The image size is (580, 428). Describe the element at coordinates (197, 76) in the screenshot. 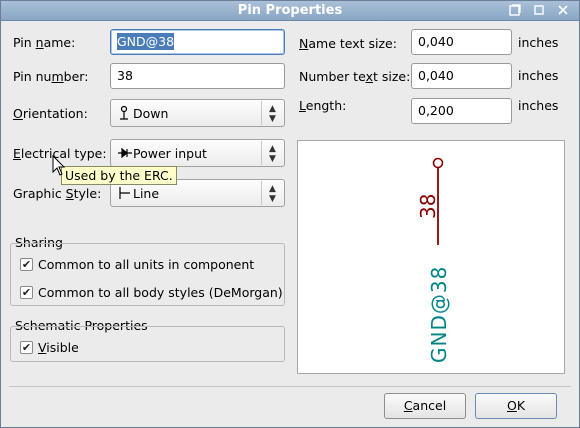

I see `pin-number-field: 38` at that location.